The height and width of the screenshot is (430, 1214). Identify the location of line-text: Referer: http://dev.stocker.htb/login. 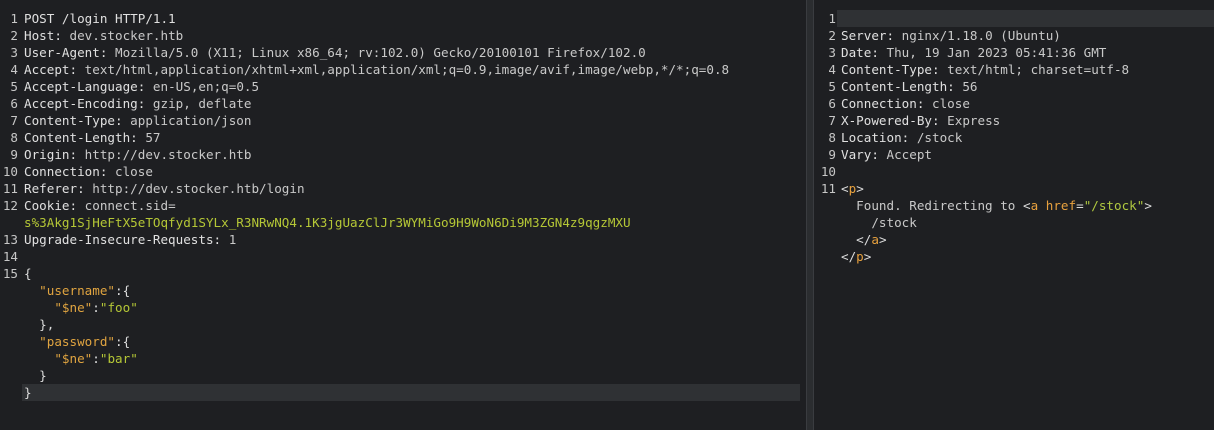
(164, 188).